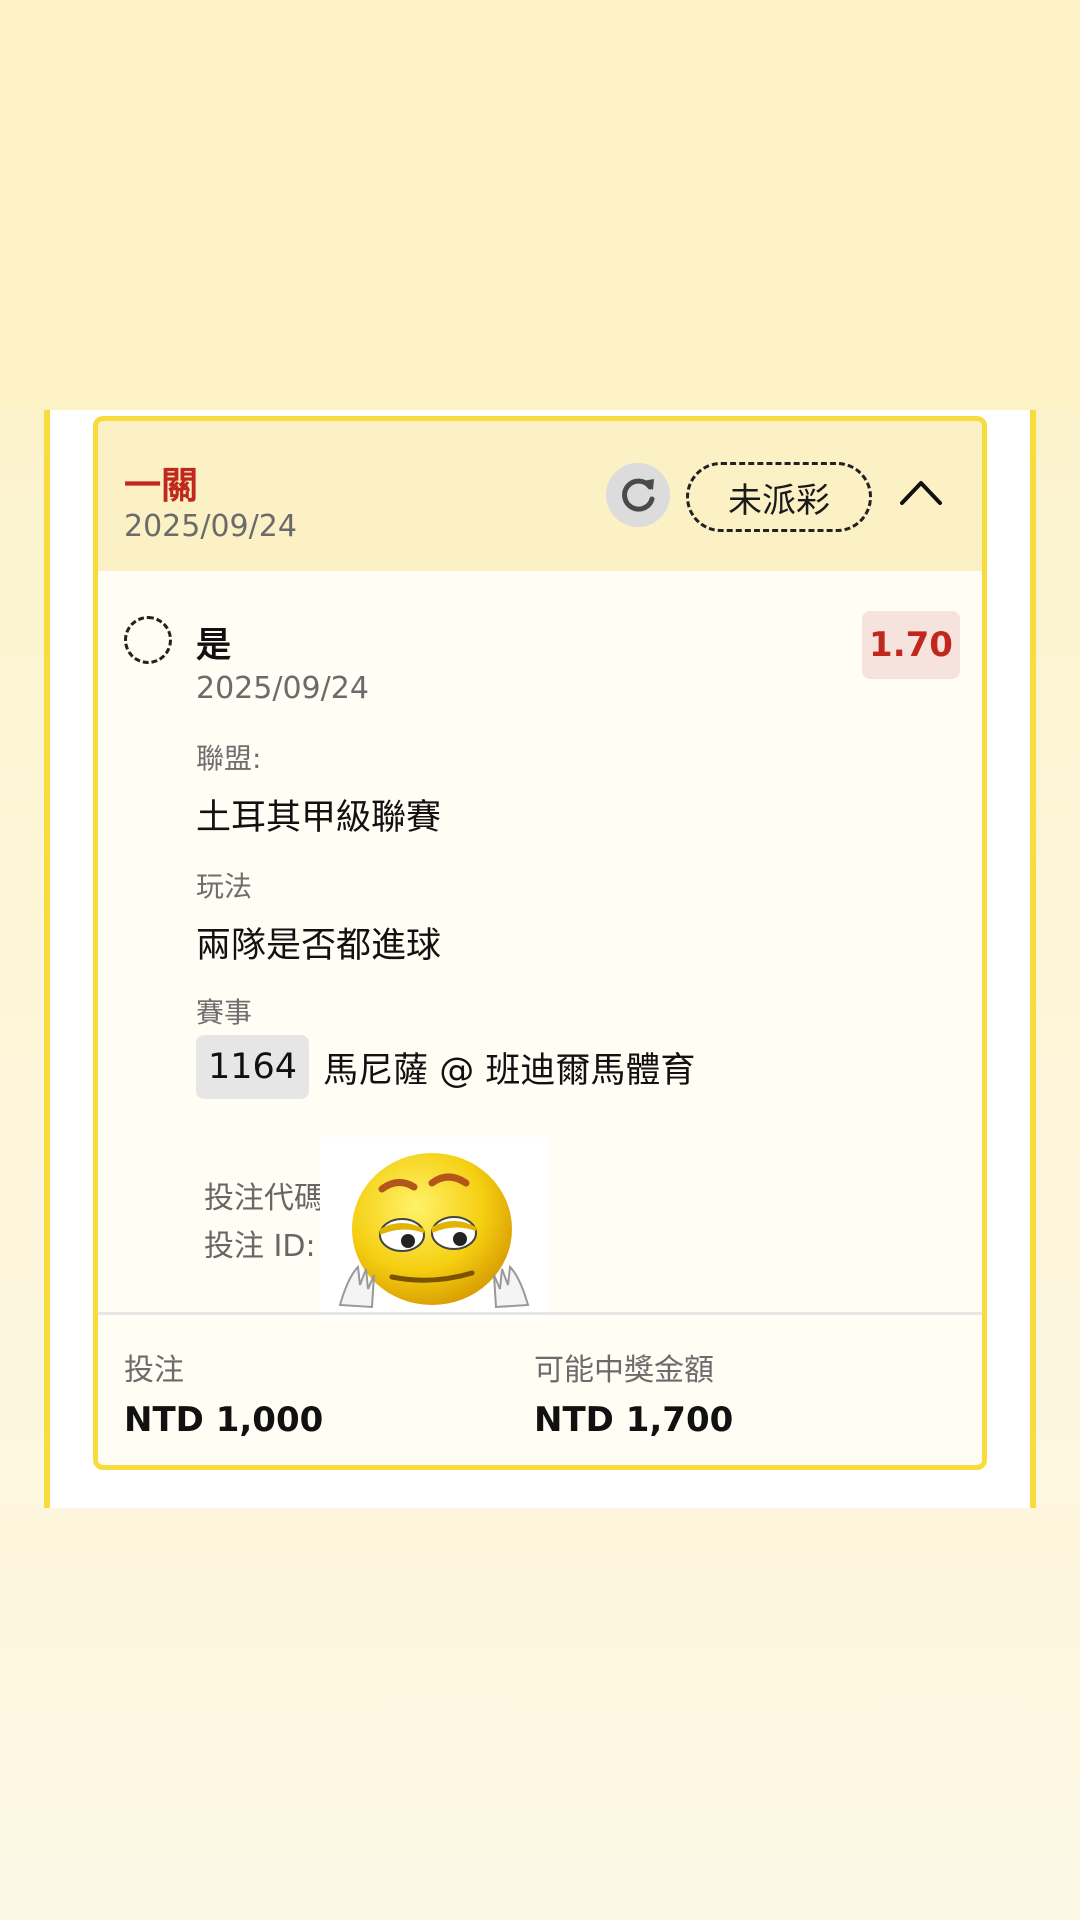 Image resolution: width=1080 pixels, height=1920 pixels. Describe the element at coordinates (253, 1067) in the screenshot. I see `event-number-badge: 1164` at that location.